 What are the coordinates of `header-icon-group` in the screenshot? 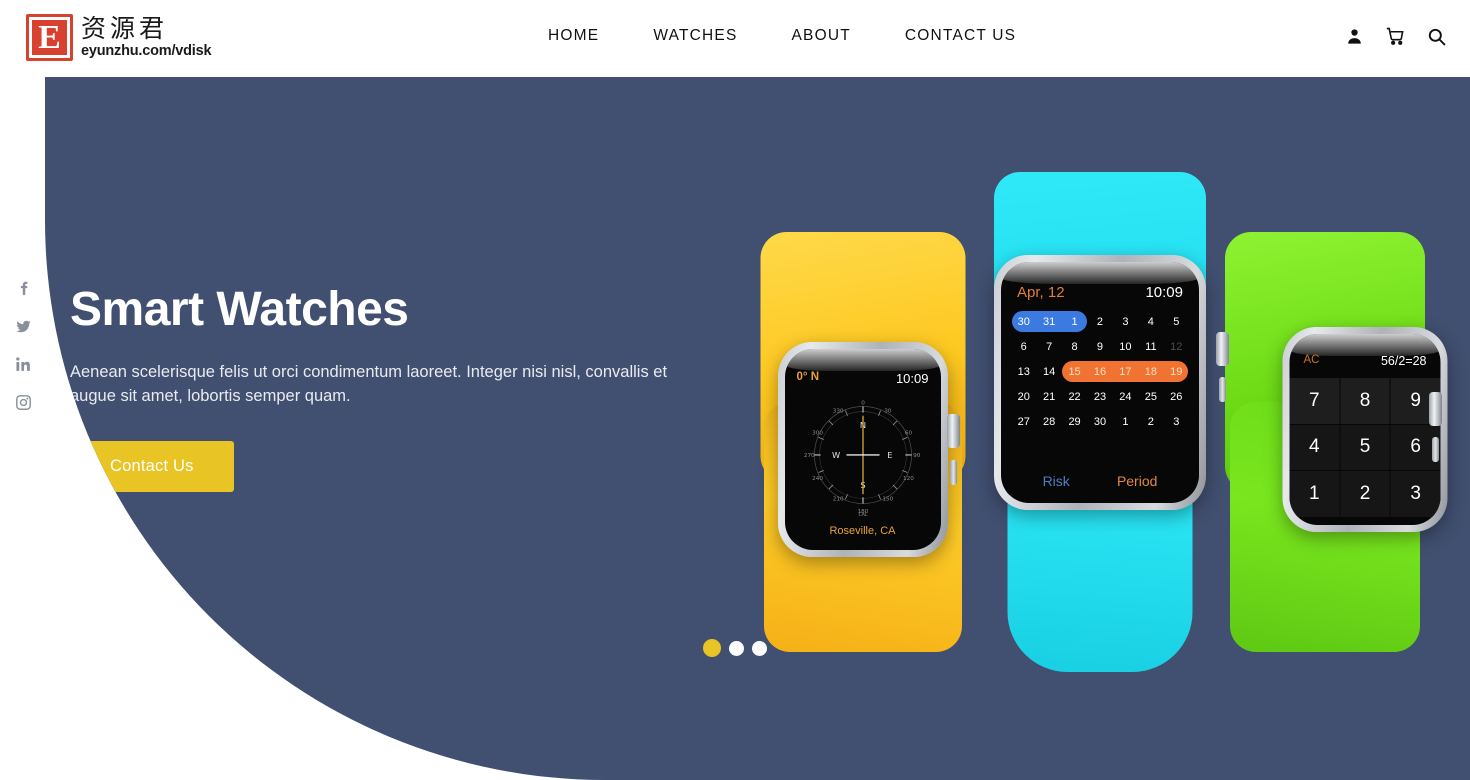 It's located at (1395, 36).